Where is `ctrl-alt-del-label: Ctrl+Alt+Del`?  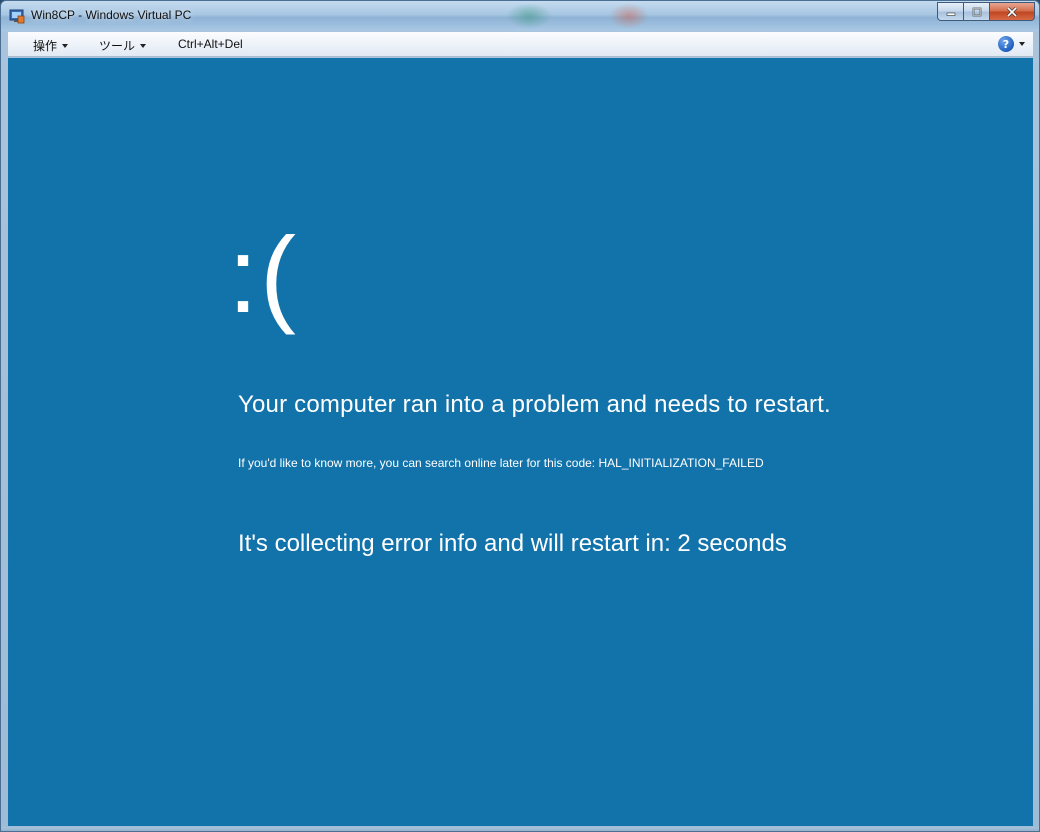
ctrl-alt-del-label: Ctrl+Alt+Del is located at coordinates (210, 44).